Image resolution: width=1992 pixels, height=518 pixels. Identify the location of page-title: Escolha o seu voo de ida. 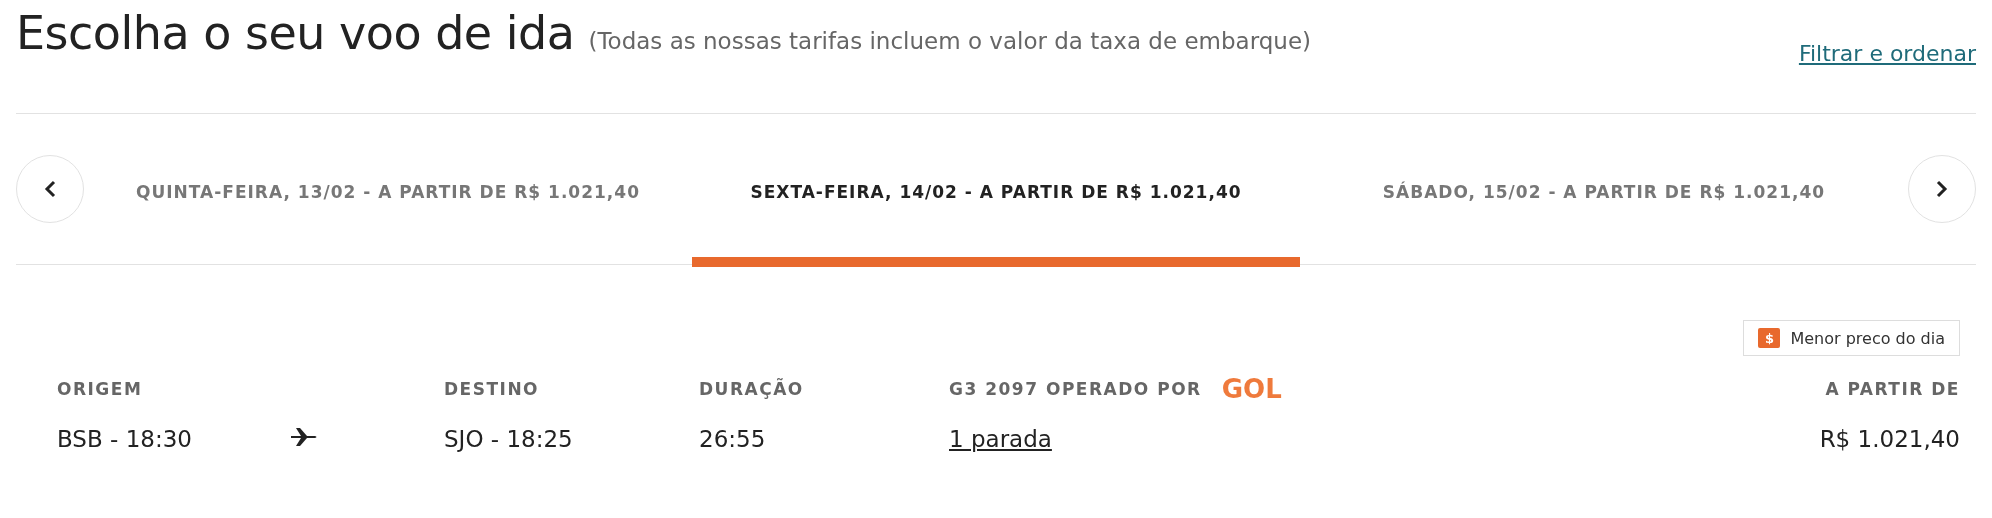
(295, 33).